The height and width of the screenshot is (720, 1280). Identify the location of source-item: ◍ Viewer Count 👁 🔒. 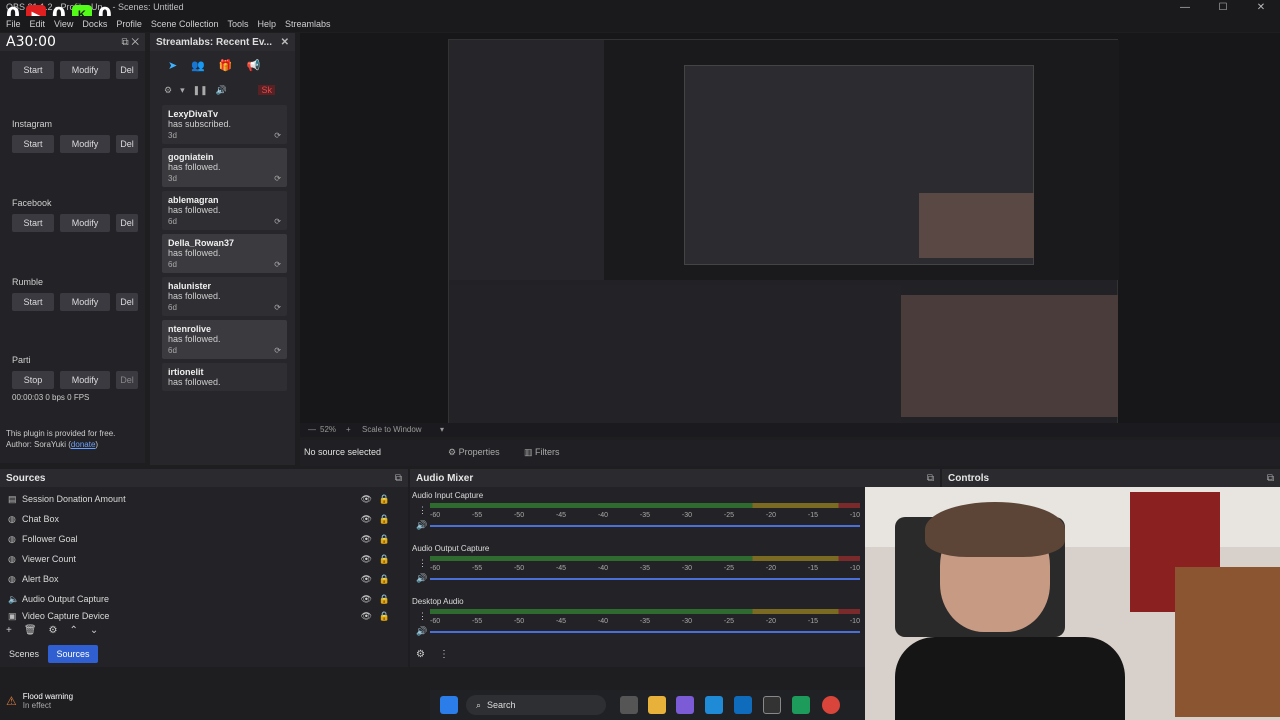
(204, 559).